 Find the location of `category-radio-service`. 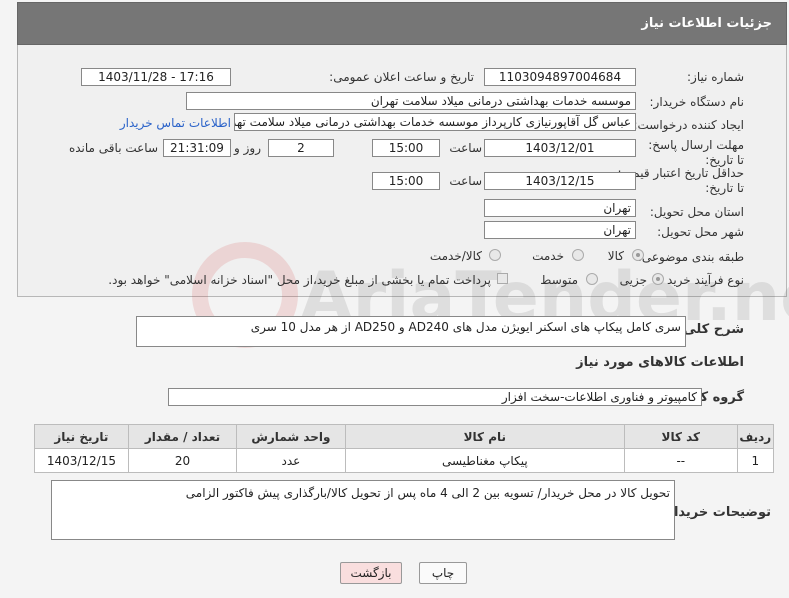

category-radio-service is located at coordinates (578, 255).